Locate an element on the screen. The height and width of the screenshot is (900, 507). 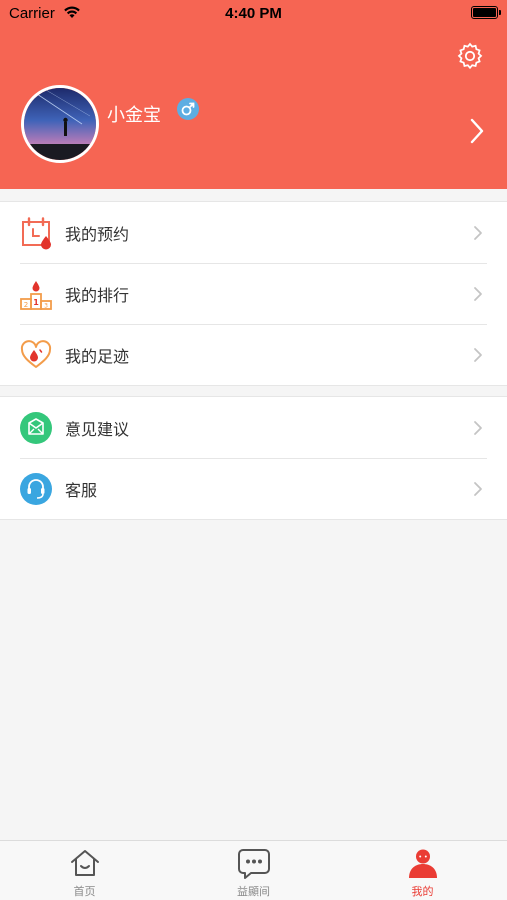
status-bar: Carrier 4:40 PM is located at coordinates (253, 14).